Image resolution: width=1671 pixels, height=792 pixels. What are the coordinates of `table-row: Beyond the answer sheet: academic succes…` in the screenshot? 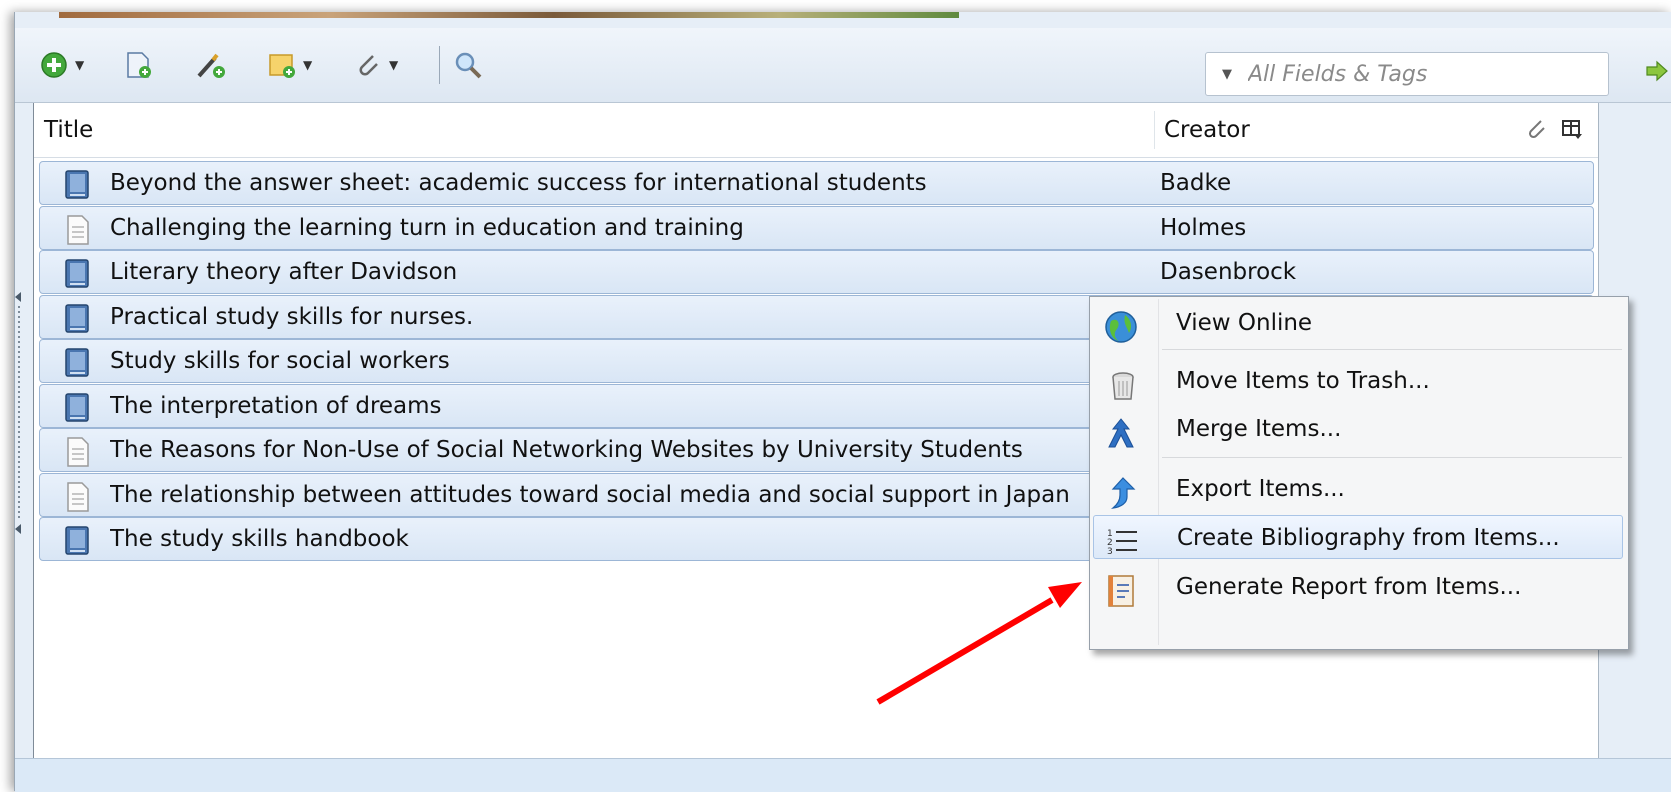 It's located at (816, 183).